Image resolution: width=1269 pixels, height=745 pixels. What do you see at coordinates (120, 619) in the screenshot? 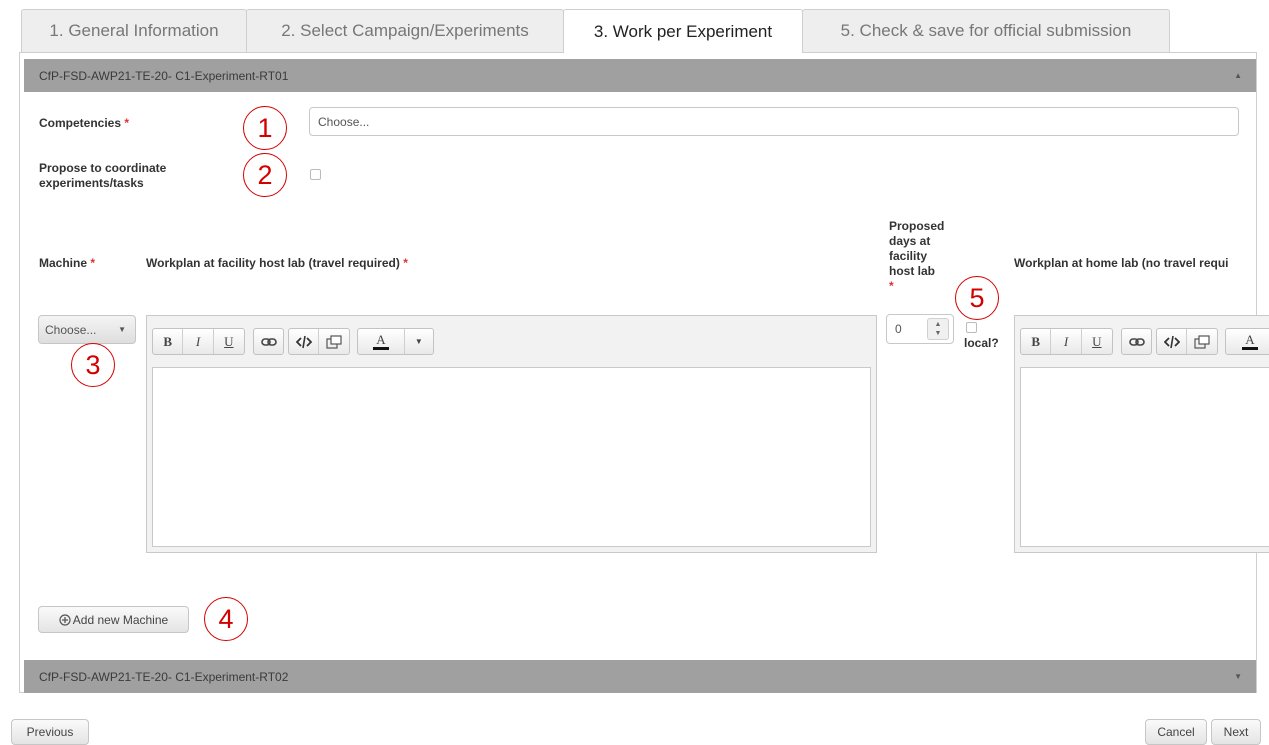
I see `add-machine-label: Add new Machine` at bounding box center [120, 619].